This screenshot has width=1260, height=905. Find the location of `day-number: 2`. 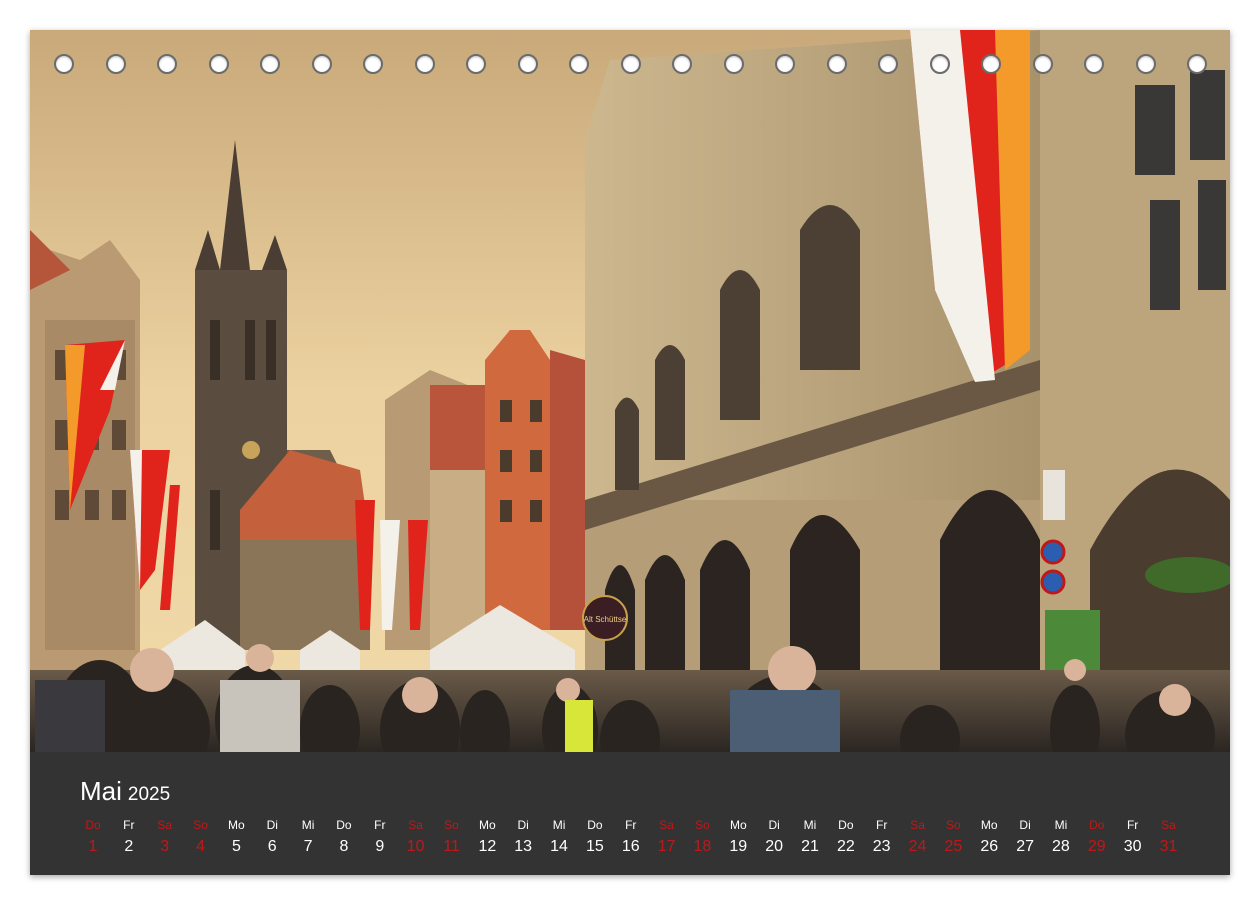

day-number: 2 is located at coordinates (129, 846).